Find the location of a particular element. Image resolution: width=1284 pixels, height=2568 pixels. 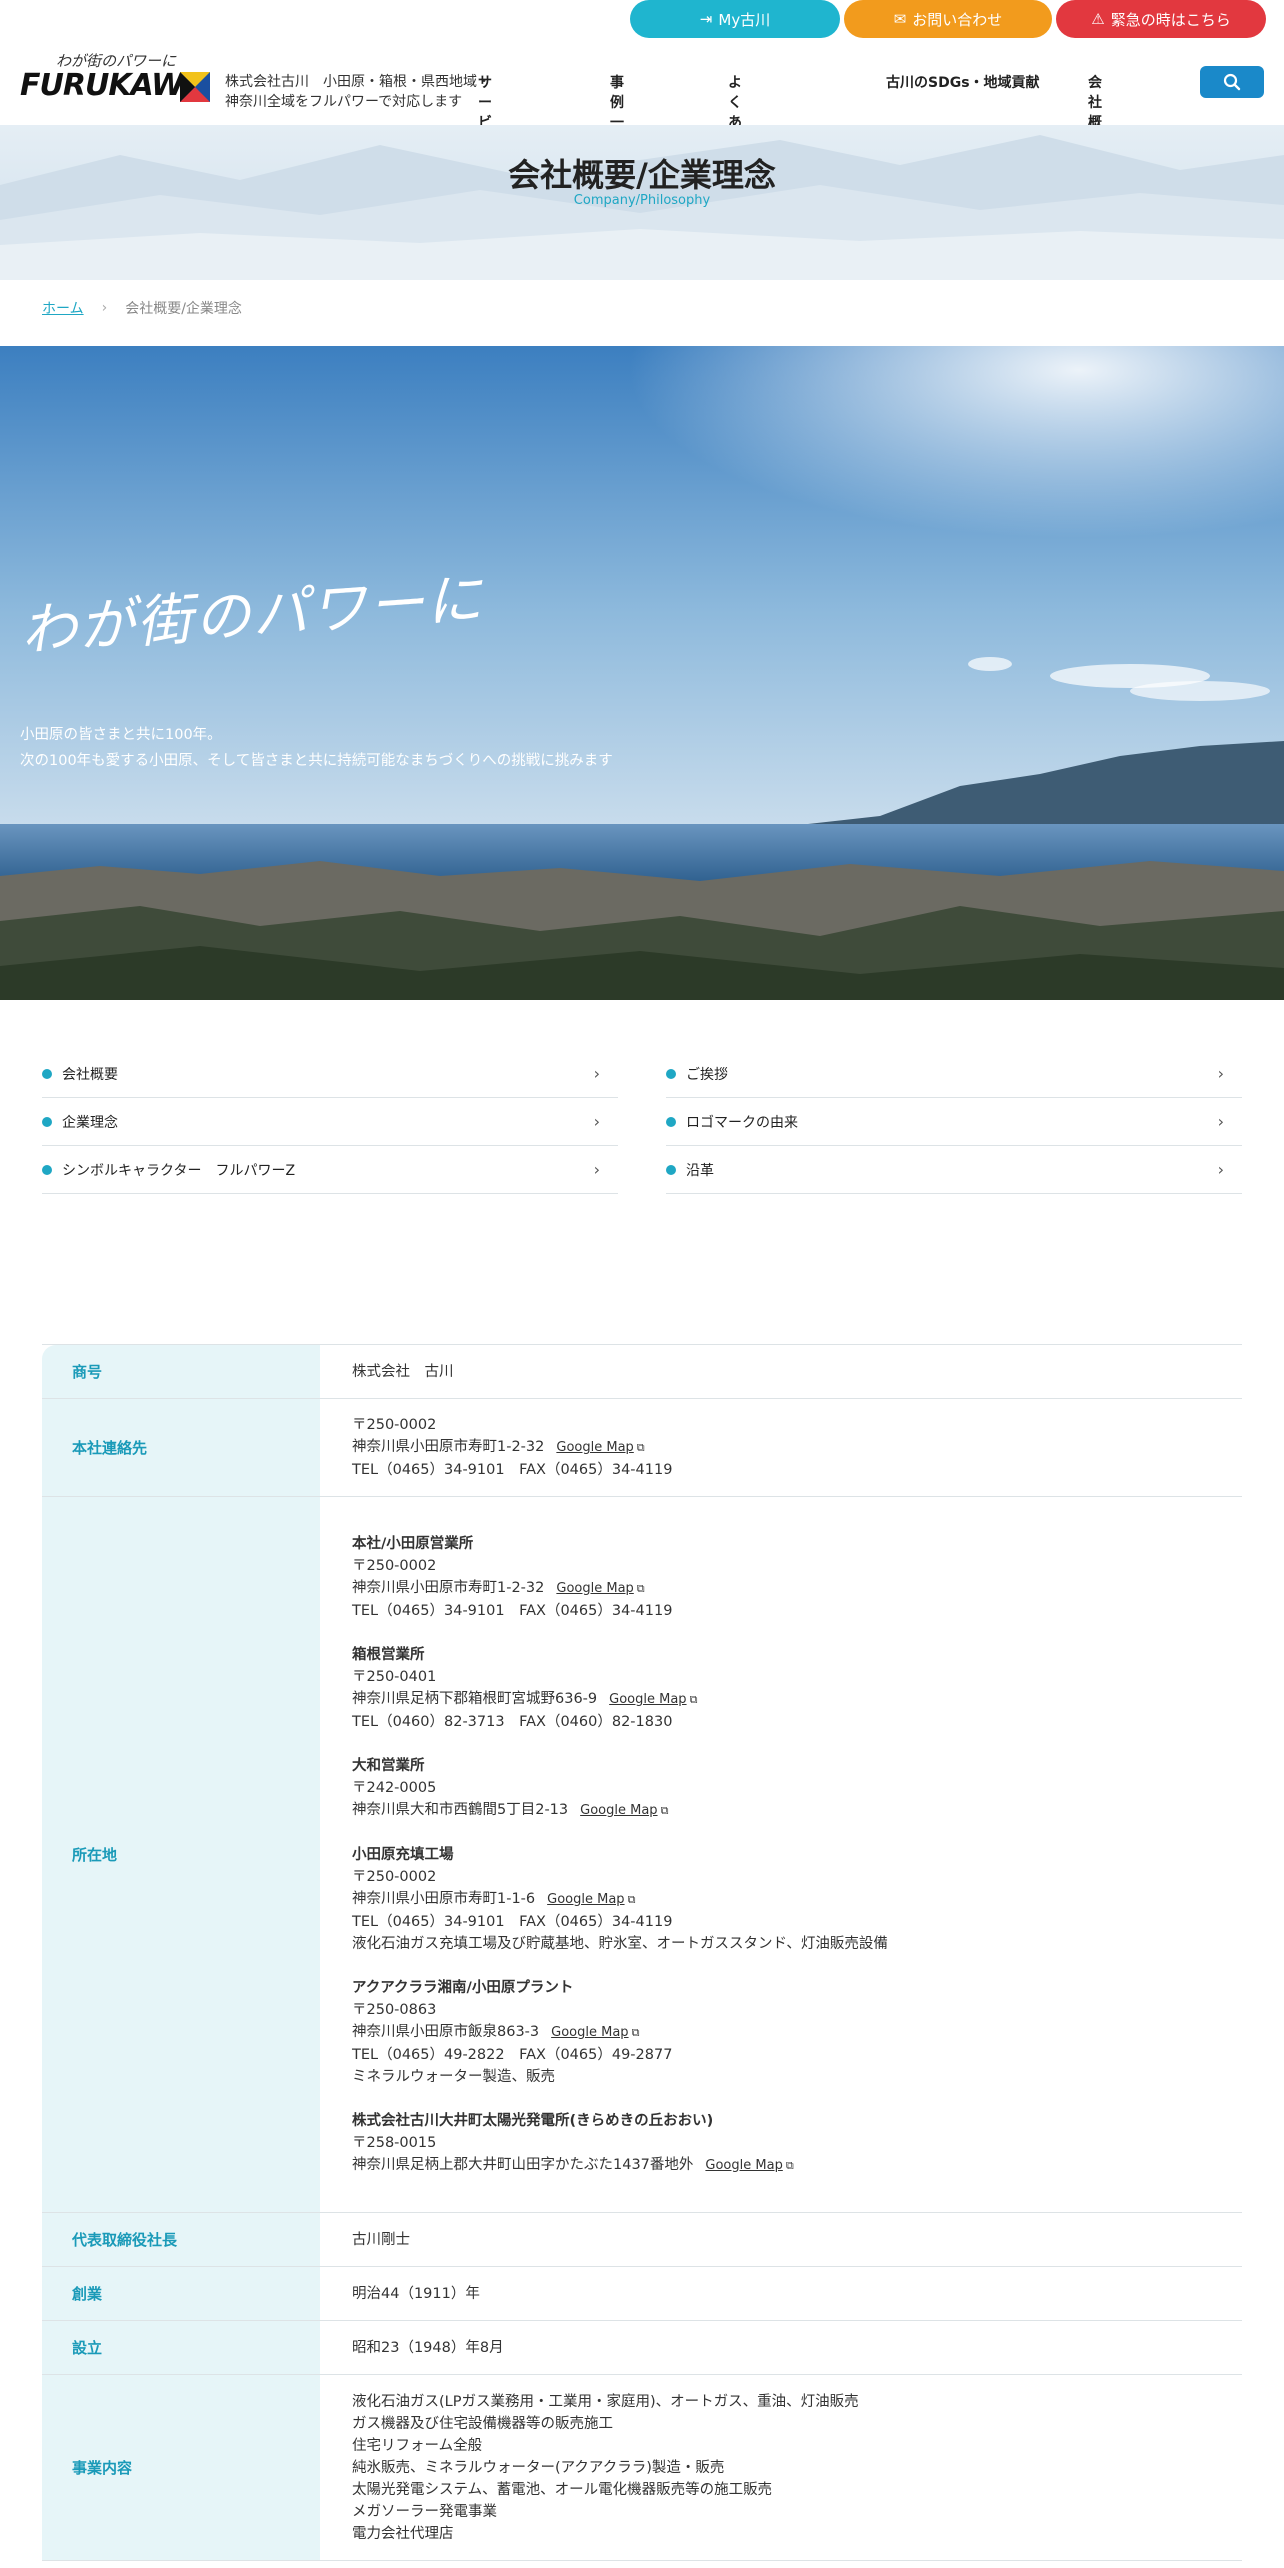

my-furukawa-button: ⇥ My古川 is located at coordinates (735, 19).